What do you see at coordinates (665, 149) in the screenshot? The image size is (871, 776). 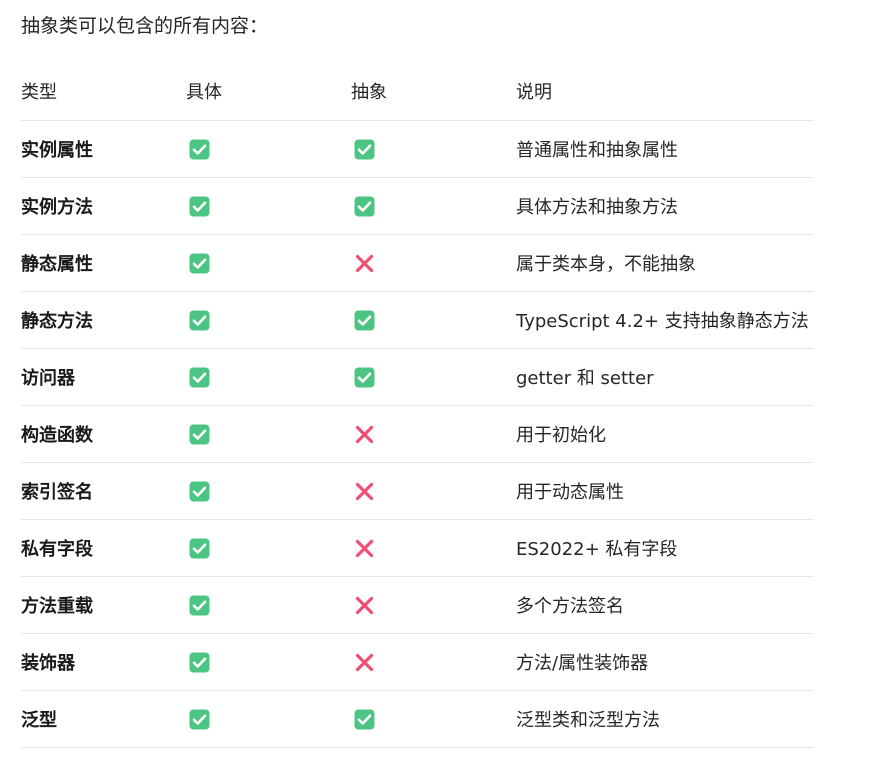 I see `row-note: 普通属性和抽象属性` at bounding box center [665, 149].